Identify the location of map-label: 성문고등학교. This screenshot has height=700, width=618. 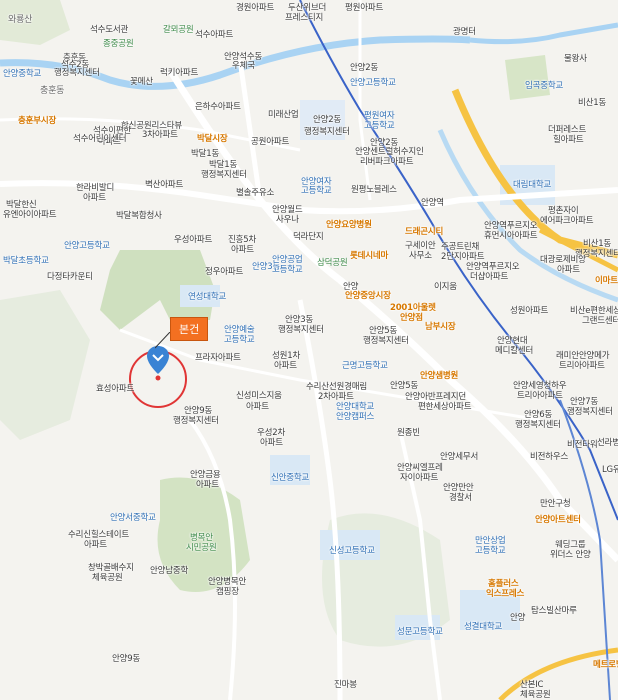
(420, 632).